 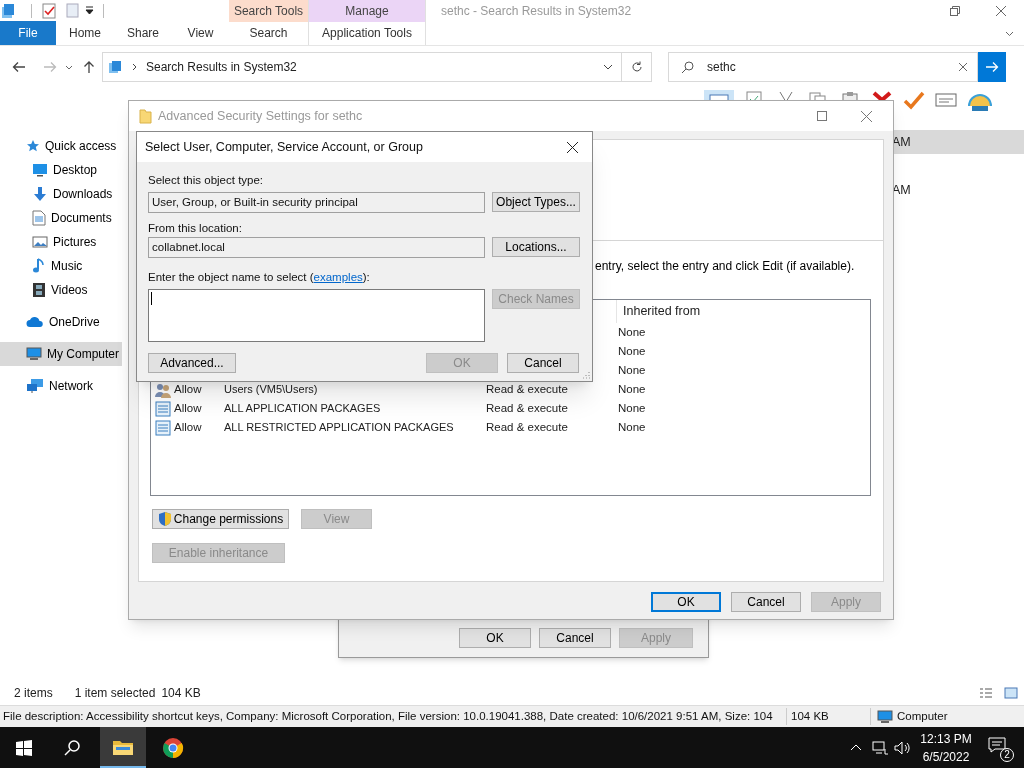 I want to click on picture-icon, so click(x=40, y=242).